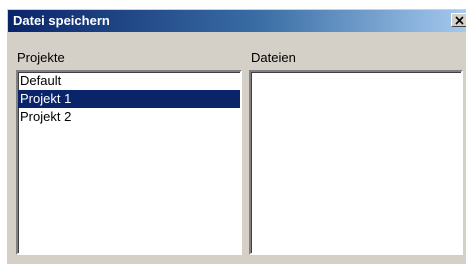 The height and width of the screenshot is (264, 466). What do you see at coordinates (237, 21) in the screenshot?
I see `title-bar: Datei speichern` at bounding box center [237, 21].